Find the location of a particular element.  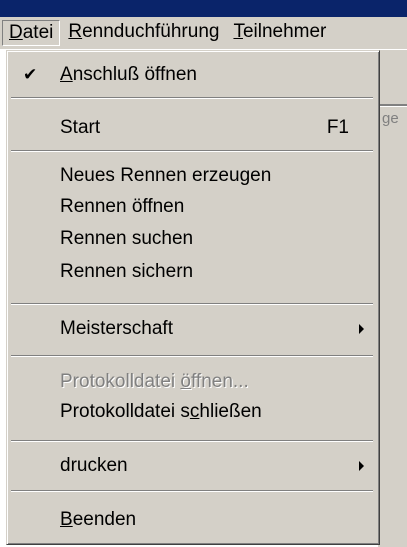

menu-teilnehmer: Teilnehmer is located at coordinates (279, 33).